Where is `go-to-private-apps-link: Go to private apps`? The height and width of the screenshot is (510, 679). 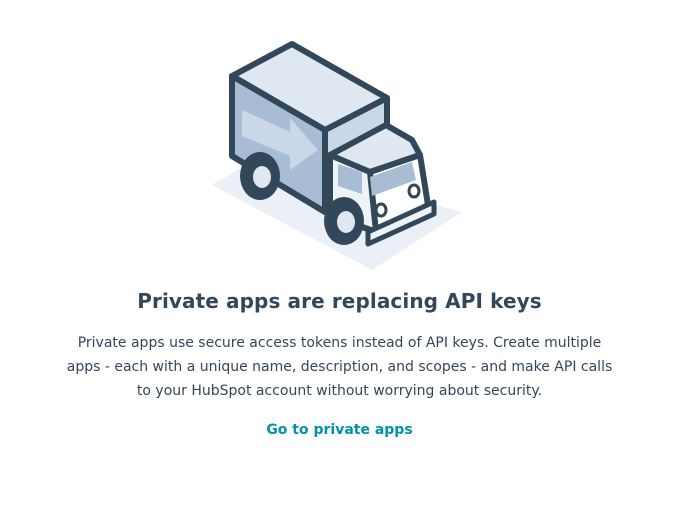
go-to-private-apps-link: Go to private apps is located at coordinates (339, 430).